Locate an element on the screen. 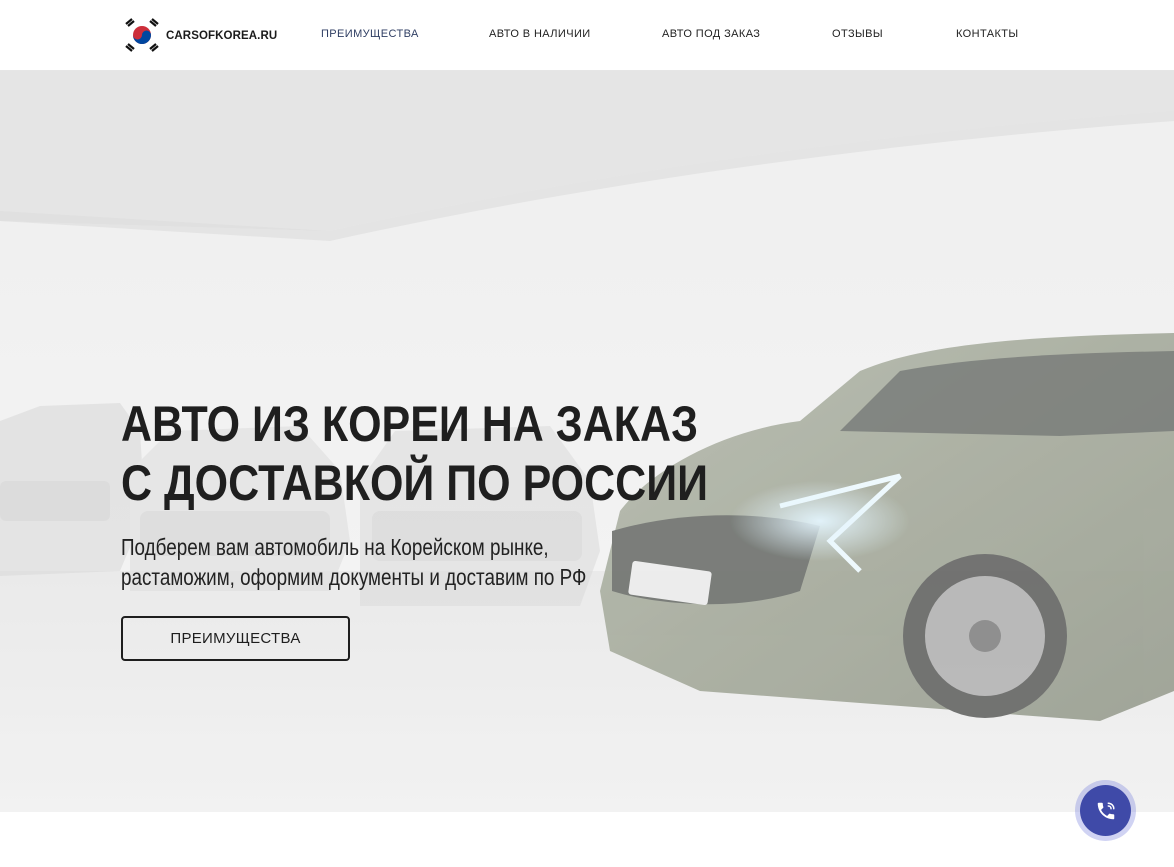 This screenshot has height=867, width=1174. hero-title-line-1: АВТО ИЗ КОРЕИ НА ЗАКАЗ is located at coordinates (410, 424).